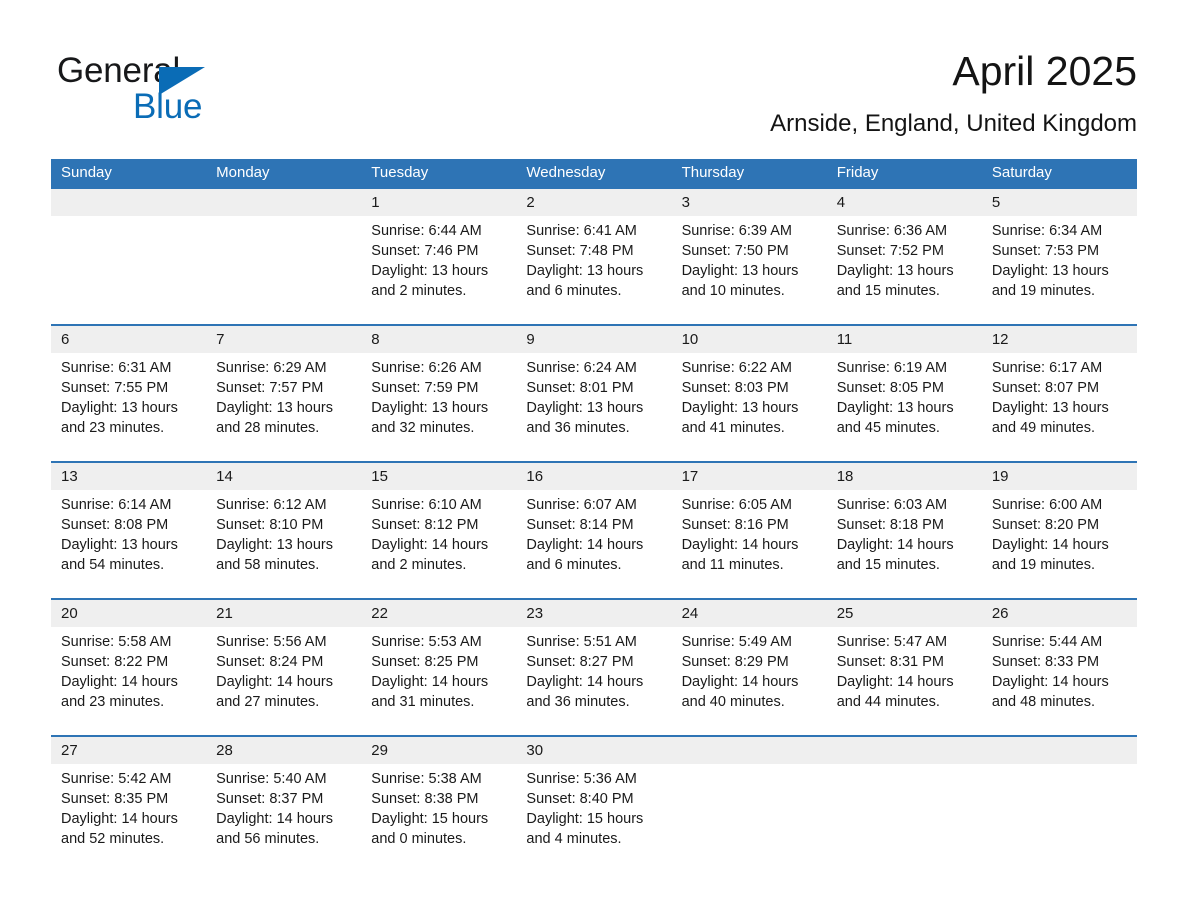  I want to click on sunset-line: Sunset: 7:59 PM, so click(425, 388).